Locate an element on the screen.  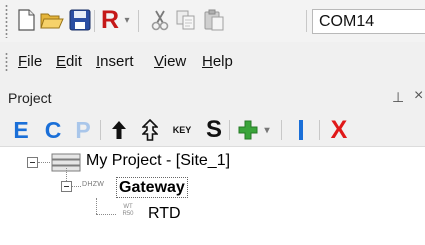
rtd-node: RTD is located at coordinates (164, 214).